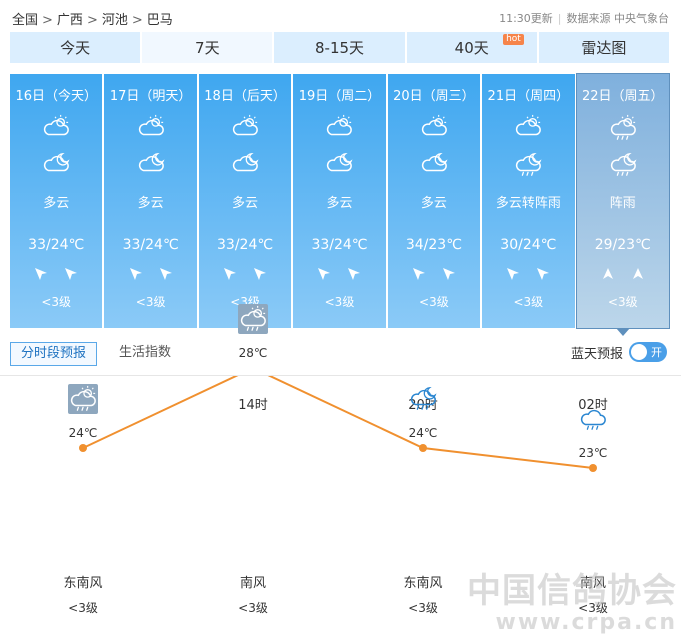 This screenshot has width=681, height=644. I want to click on tab-life-index: 生活指数, so click(145, 354).